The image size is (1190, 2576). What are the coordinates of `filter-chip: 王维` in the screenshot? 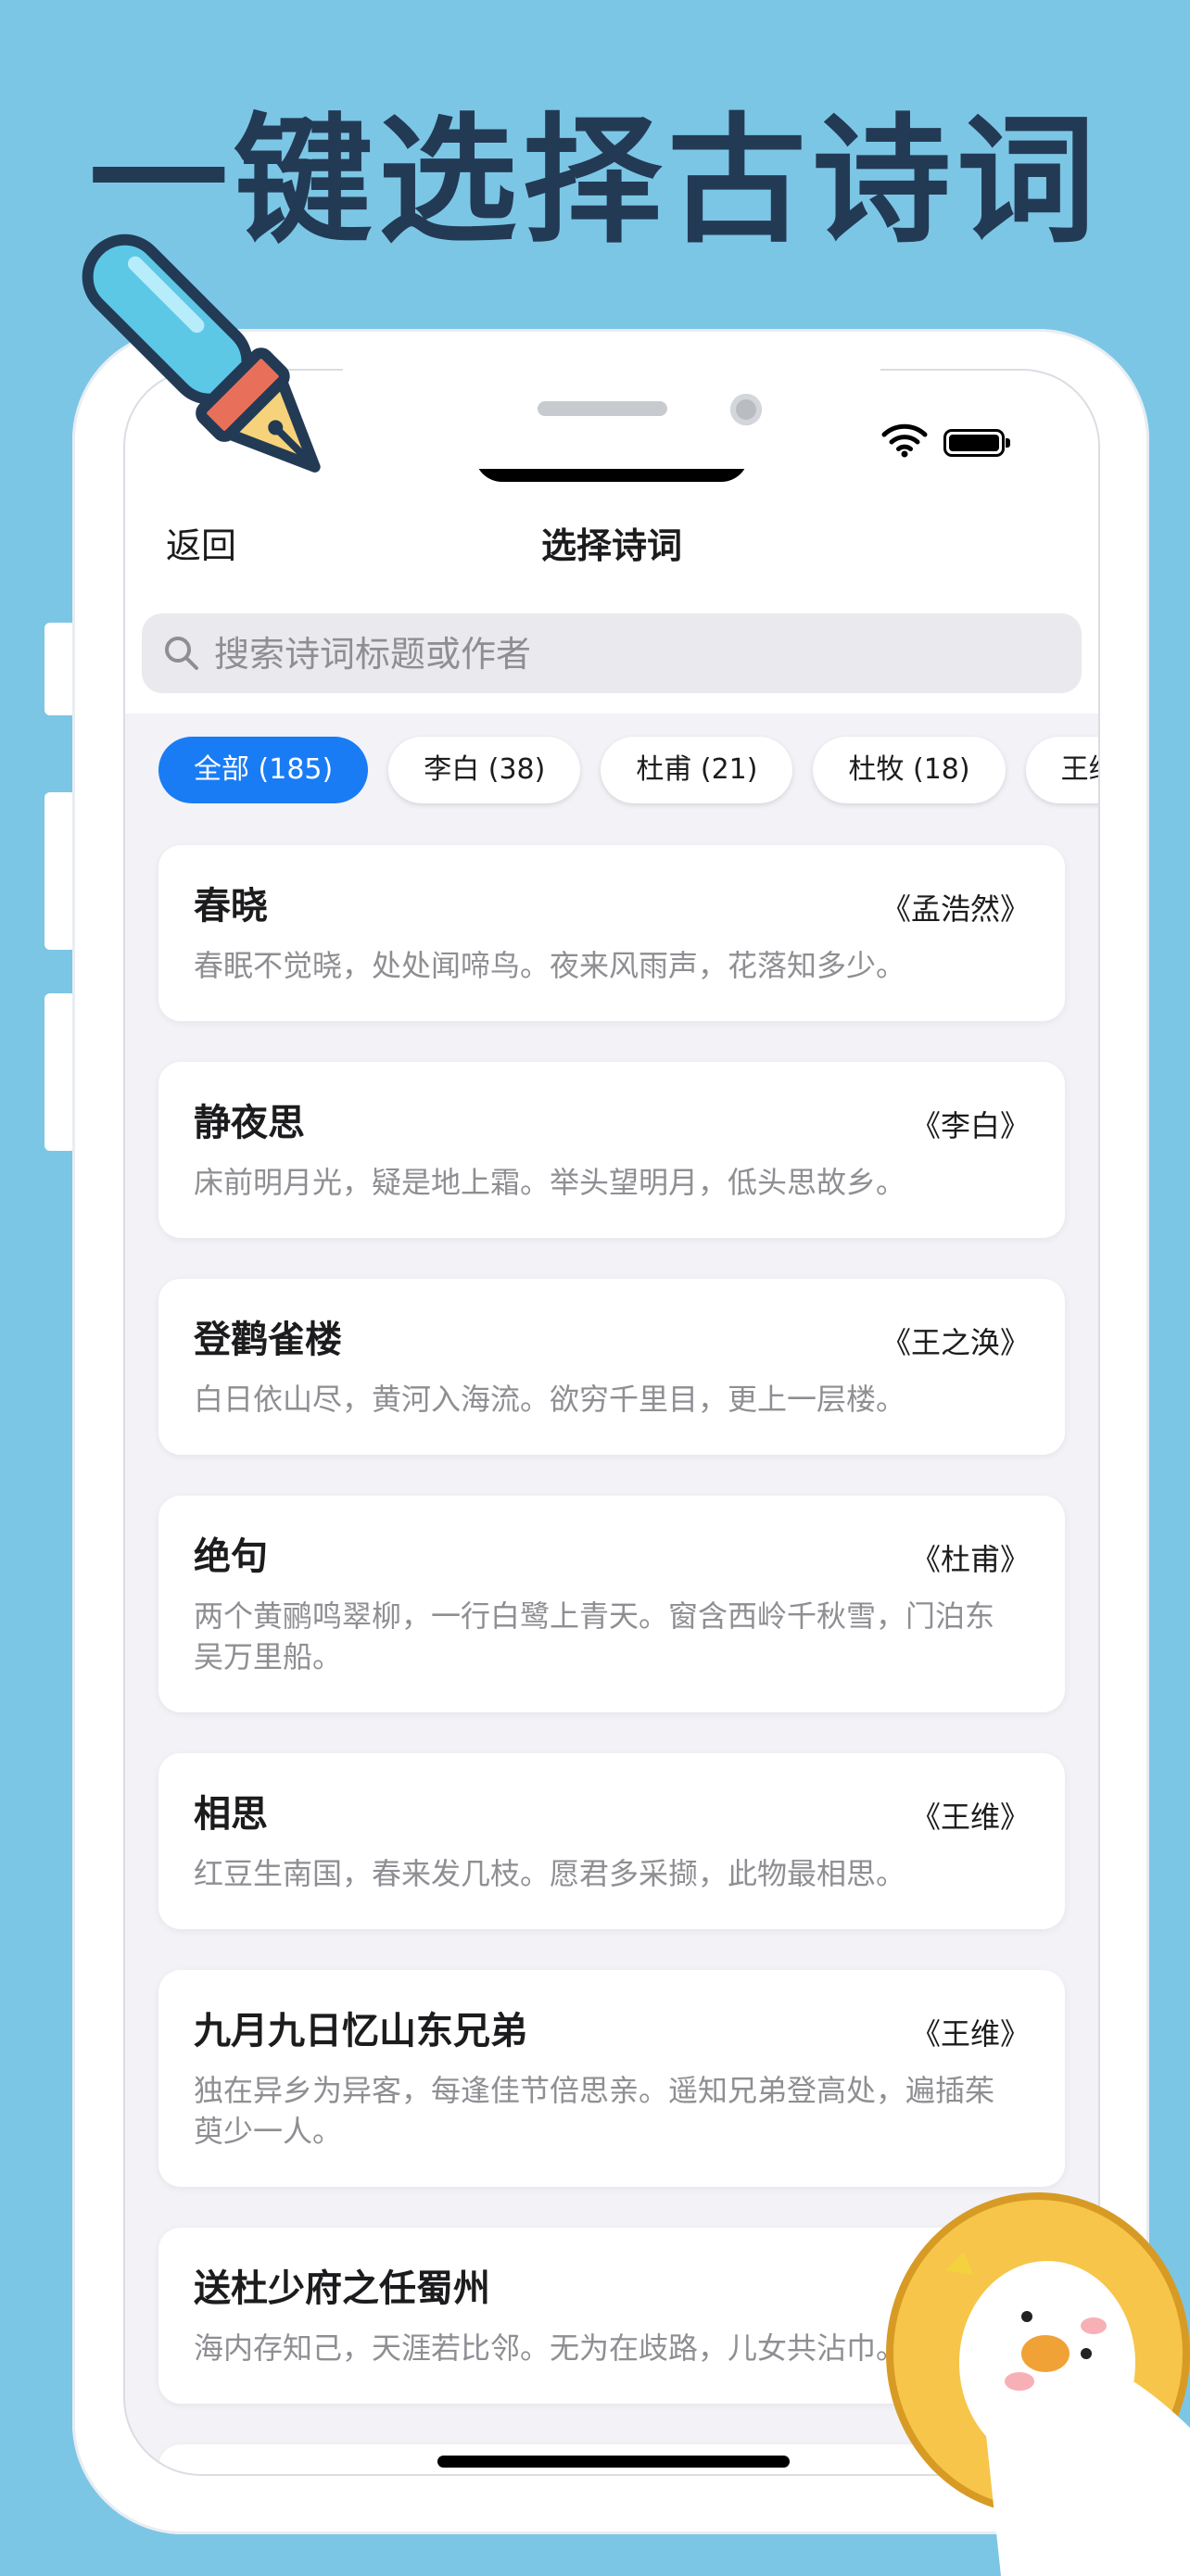 It's located at (1061, 770).